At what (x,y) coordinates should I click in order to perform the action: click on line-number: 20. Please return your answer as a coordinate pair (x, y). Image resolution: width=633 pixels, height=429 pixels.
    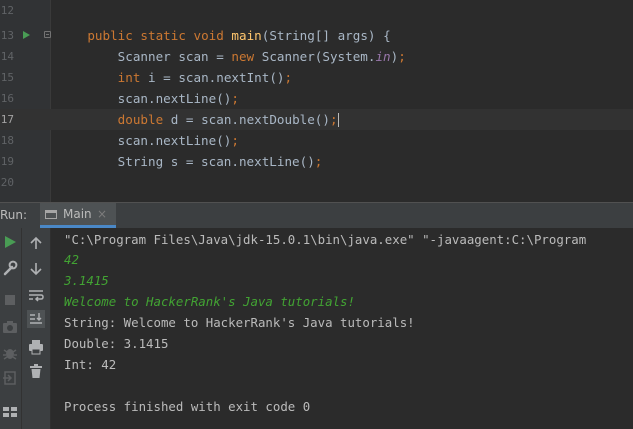
    Looking at the image, I should click on (7, 182).